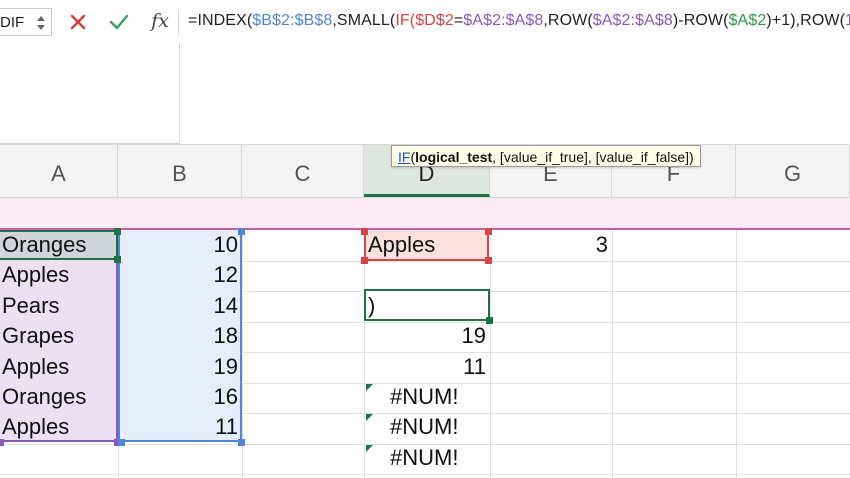 The image size is (850, 478). Describe the element at coordinates (454, 157) in the screenshot. I see `tooltip-active-argument: logical_test` at that location.